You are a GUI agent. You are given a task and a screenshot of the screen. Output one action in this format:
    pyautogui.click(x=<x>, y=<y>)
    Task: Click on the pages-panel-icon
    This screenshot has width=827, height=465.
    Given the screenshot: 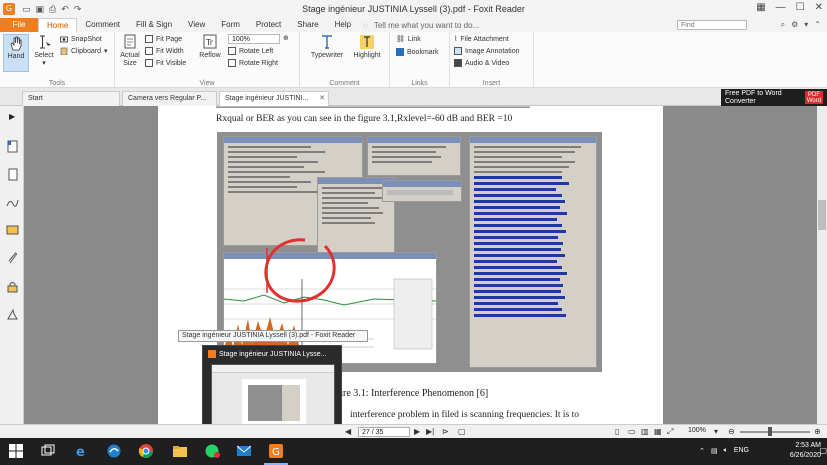 What is the action you would take?
    pyautogui.click(x=12, y=174)
    